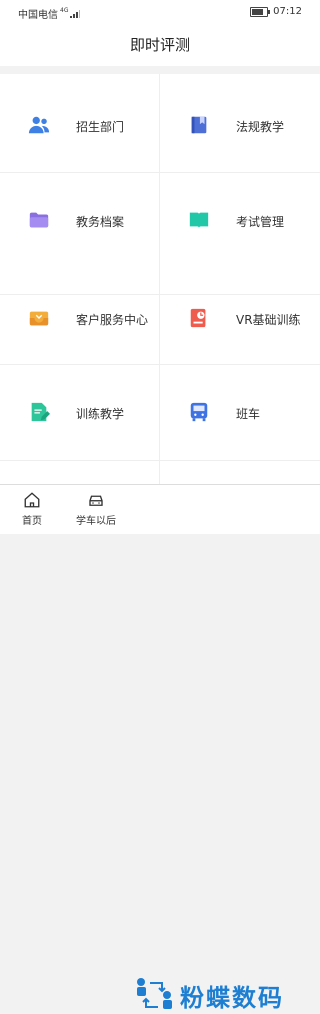 This screenshot has width=320, height=1014. What do you see at coordinates (40, 412) in the screenshot?
I see `document-edit-icon` at bounding box center [40, 412].